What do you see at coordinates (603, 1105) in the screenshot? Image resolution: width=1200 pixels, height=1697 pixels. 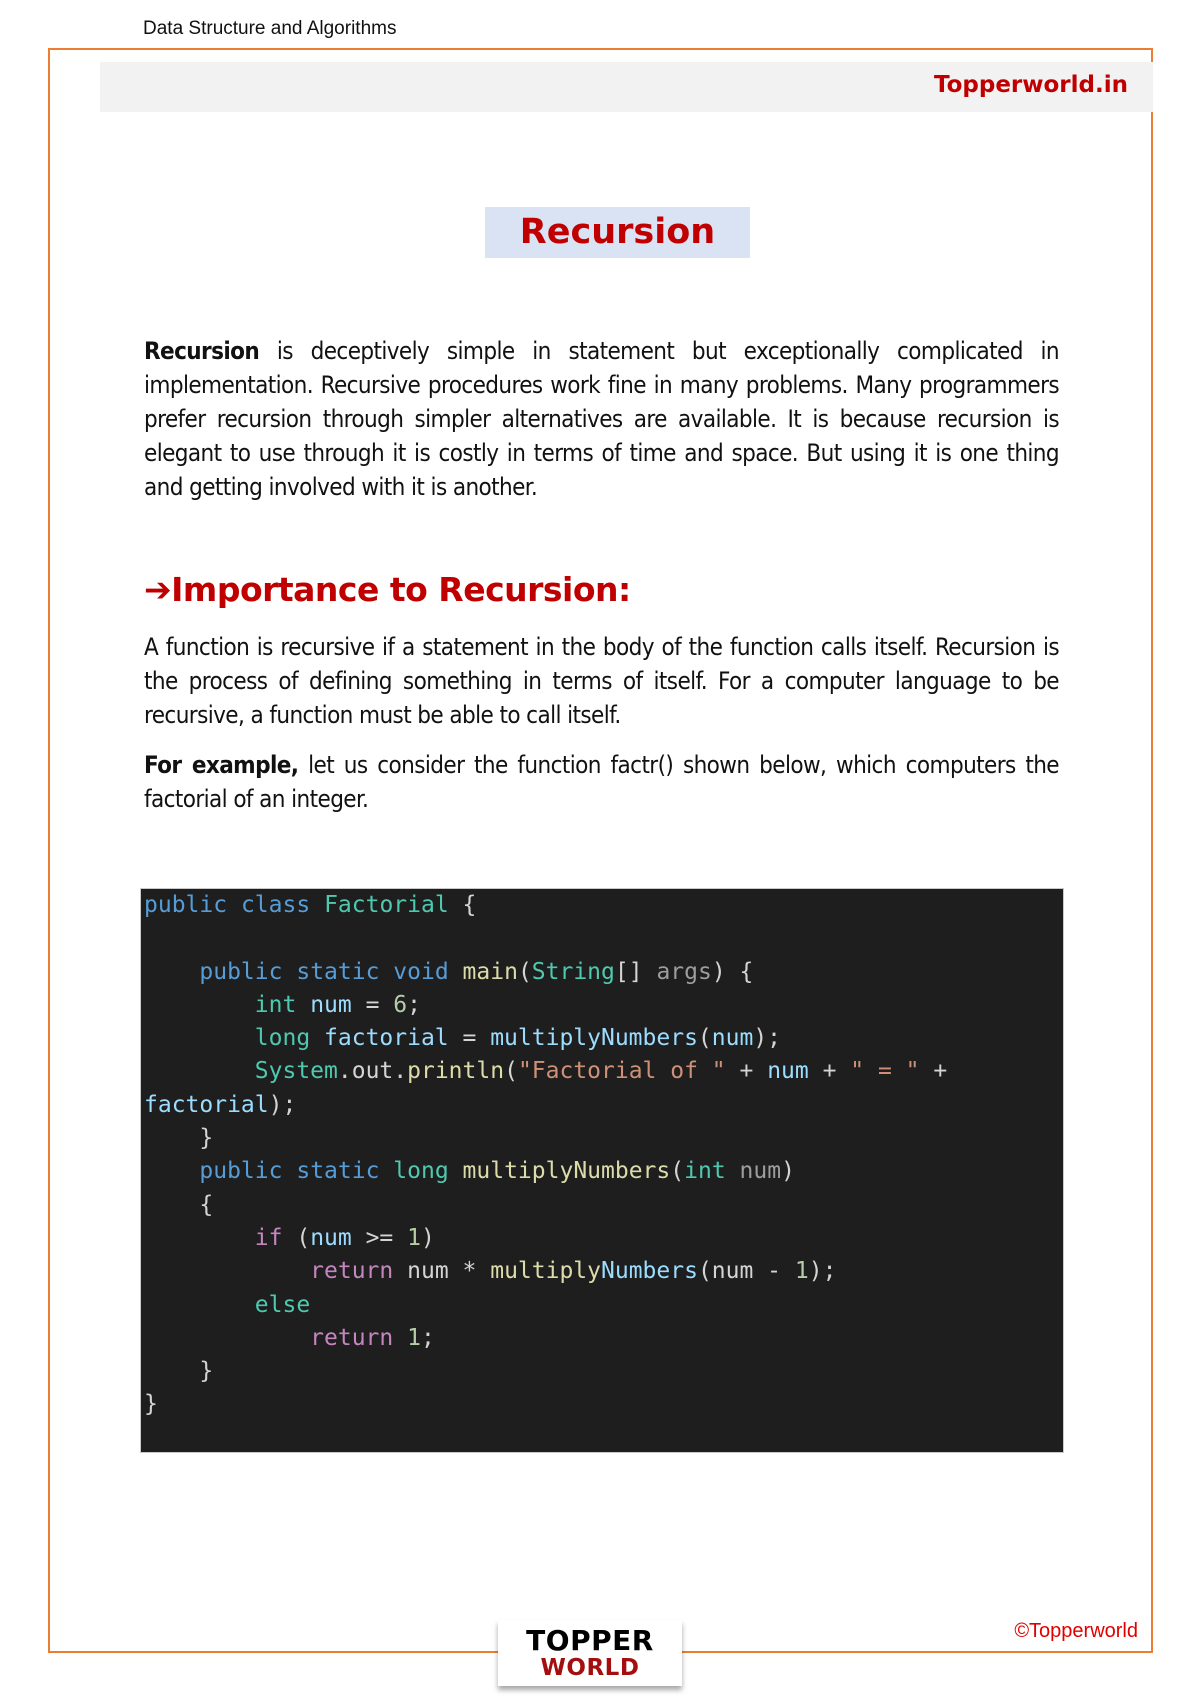 I see `code-line: factorial);` at bounding box center [603, 1105].